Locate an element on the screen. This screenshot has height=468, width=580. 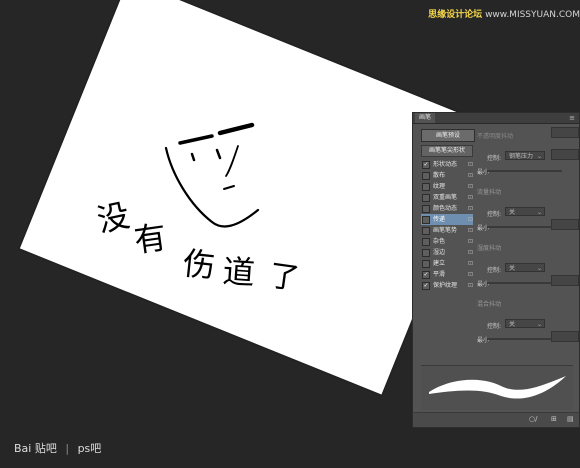
brush-item-label: 颜色动态 is located at coordinates (445, 208).